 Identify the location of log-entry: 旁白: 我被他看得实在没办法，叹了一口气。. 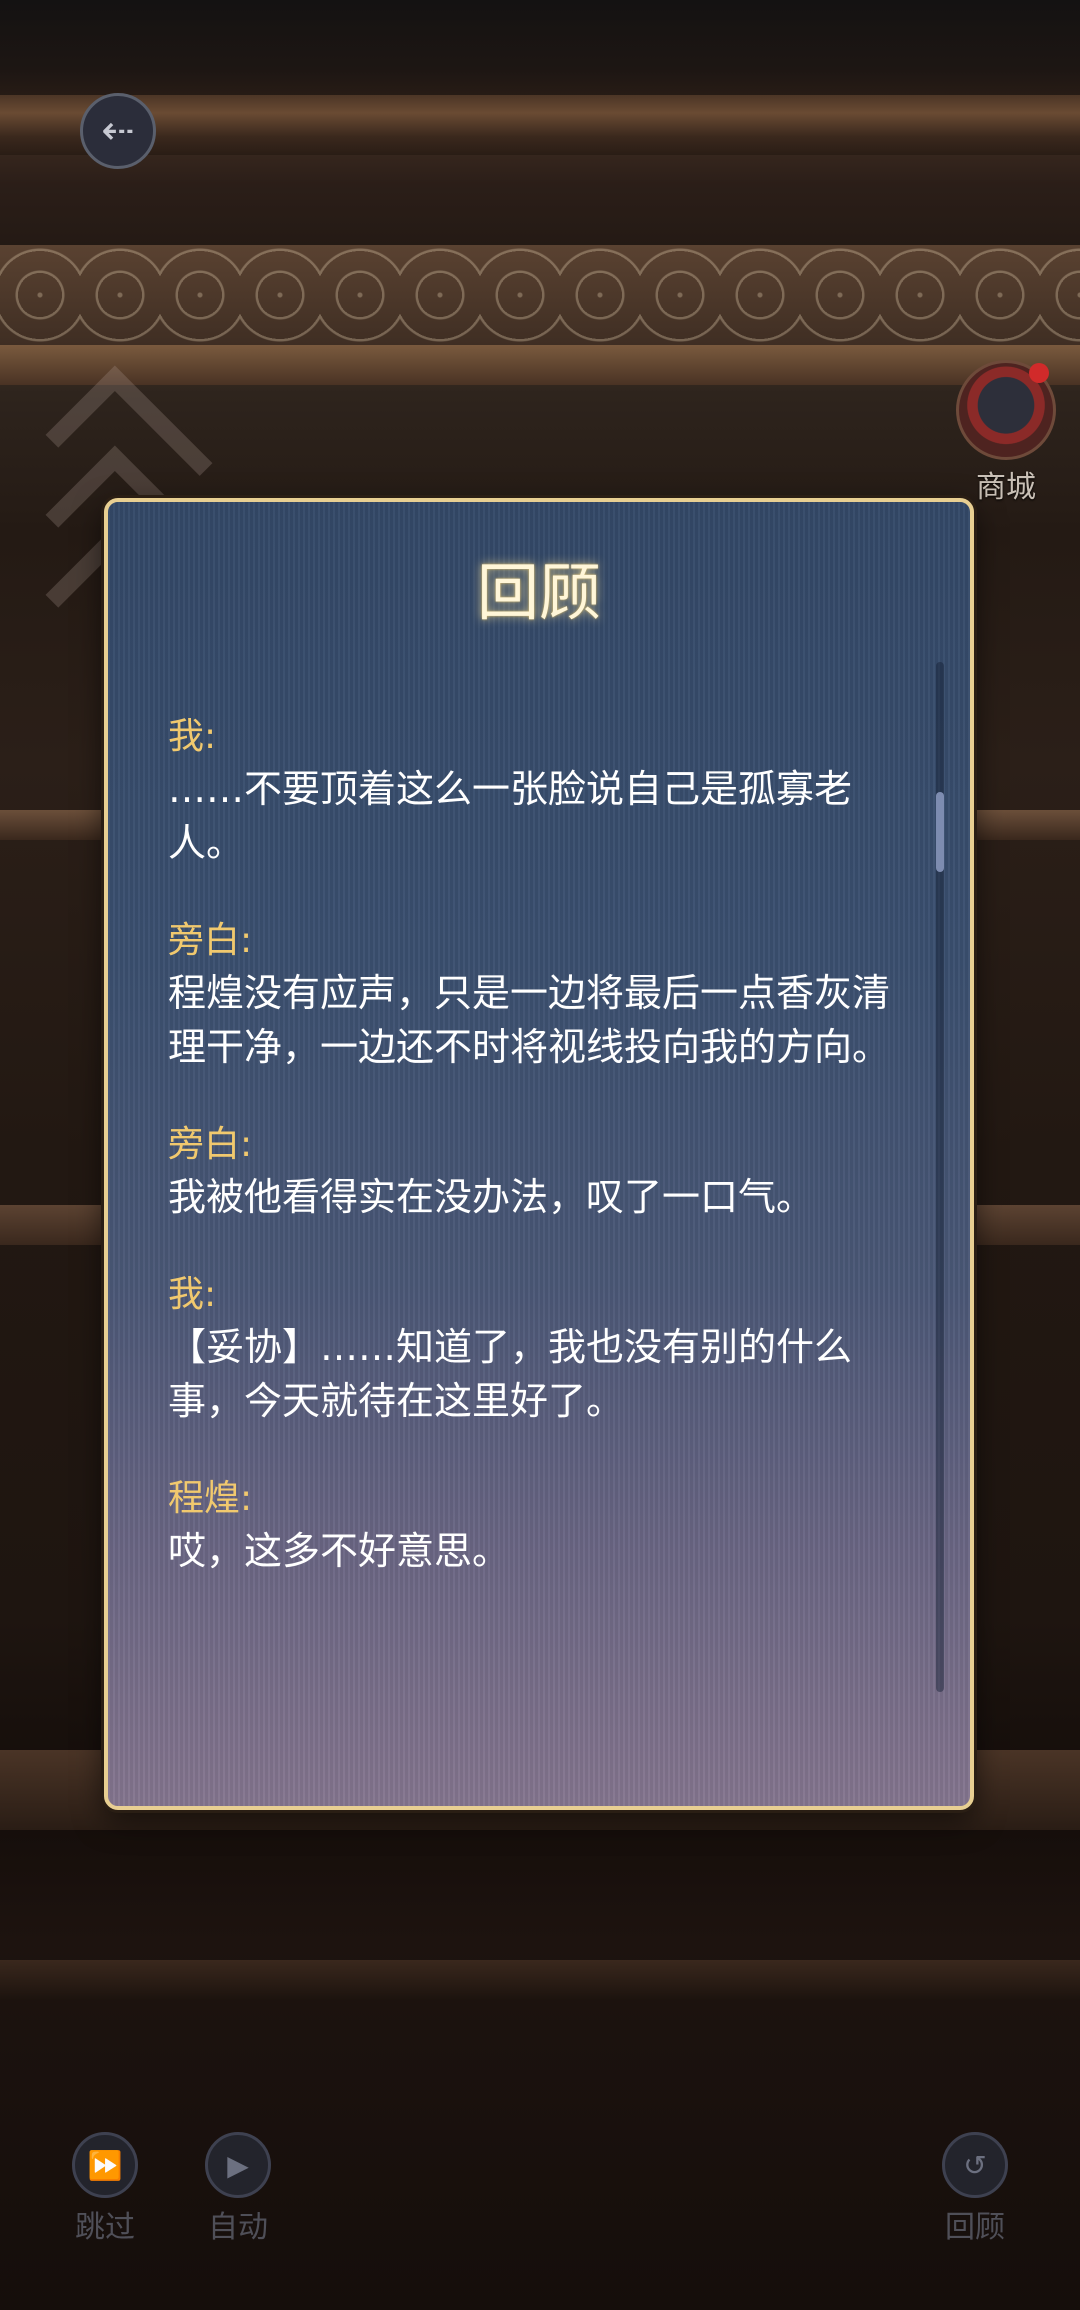
(538, 1172).